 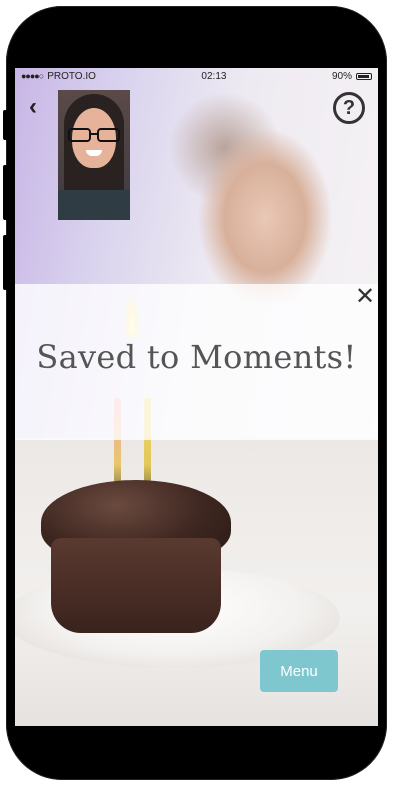 I want to click on mute-switch, so click(x=6, y=125).